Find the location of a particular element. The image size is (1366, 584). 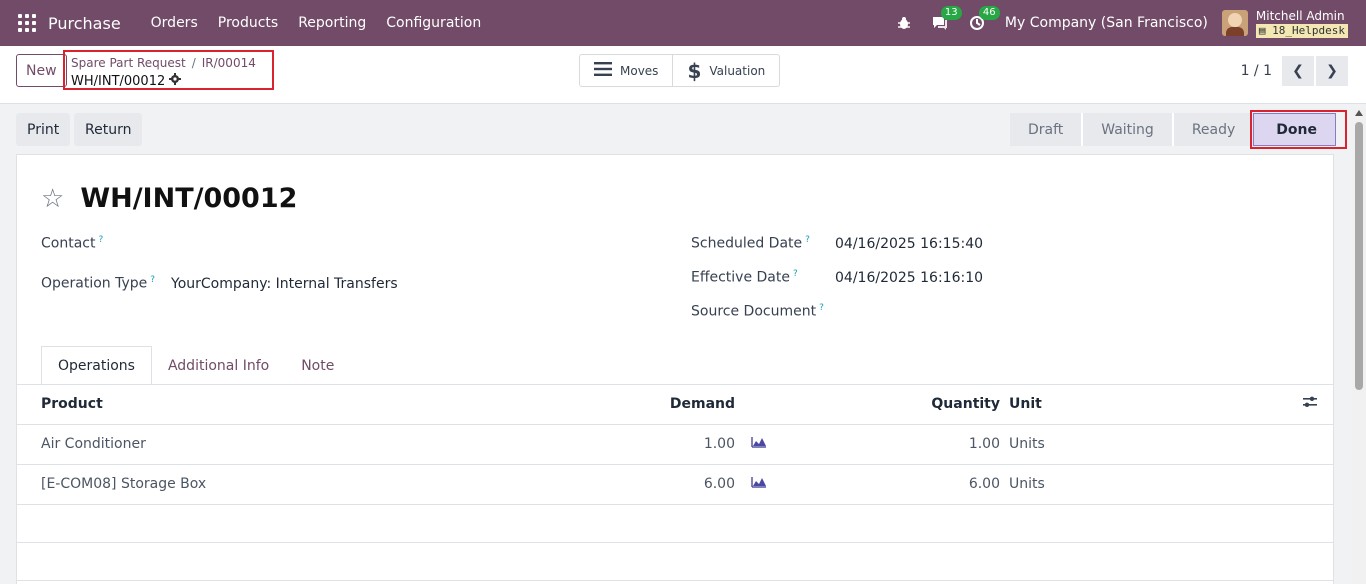

messages-icon: 13 is located at coordinates (946, 18).